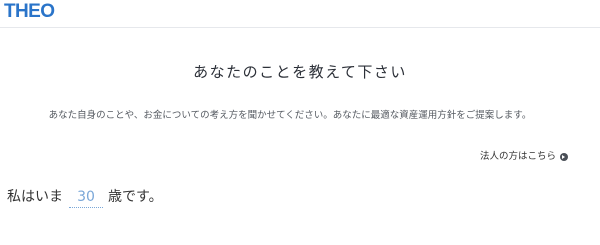 The image size is (600, 245). Describe the element at coordinates (135, 197) in the screenshot. I see `age-suffix: 歳です。` at that location.